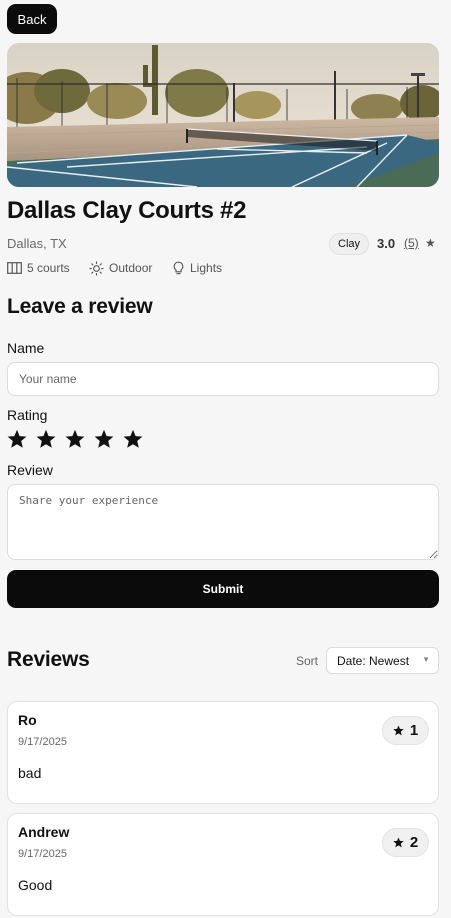 The width and height of the screenshot is (451, 918). What do you see at coordinates (223, 589) in the screenshot?
I see `submit-button: Submit` at bounding box center [223, 589].